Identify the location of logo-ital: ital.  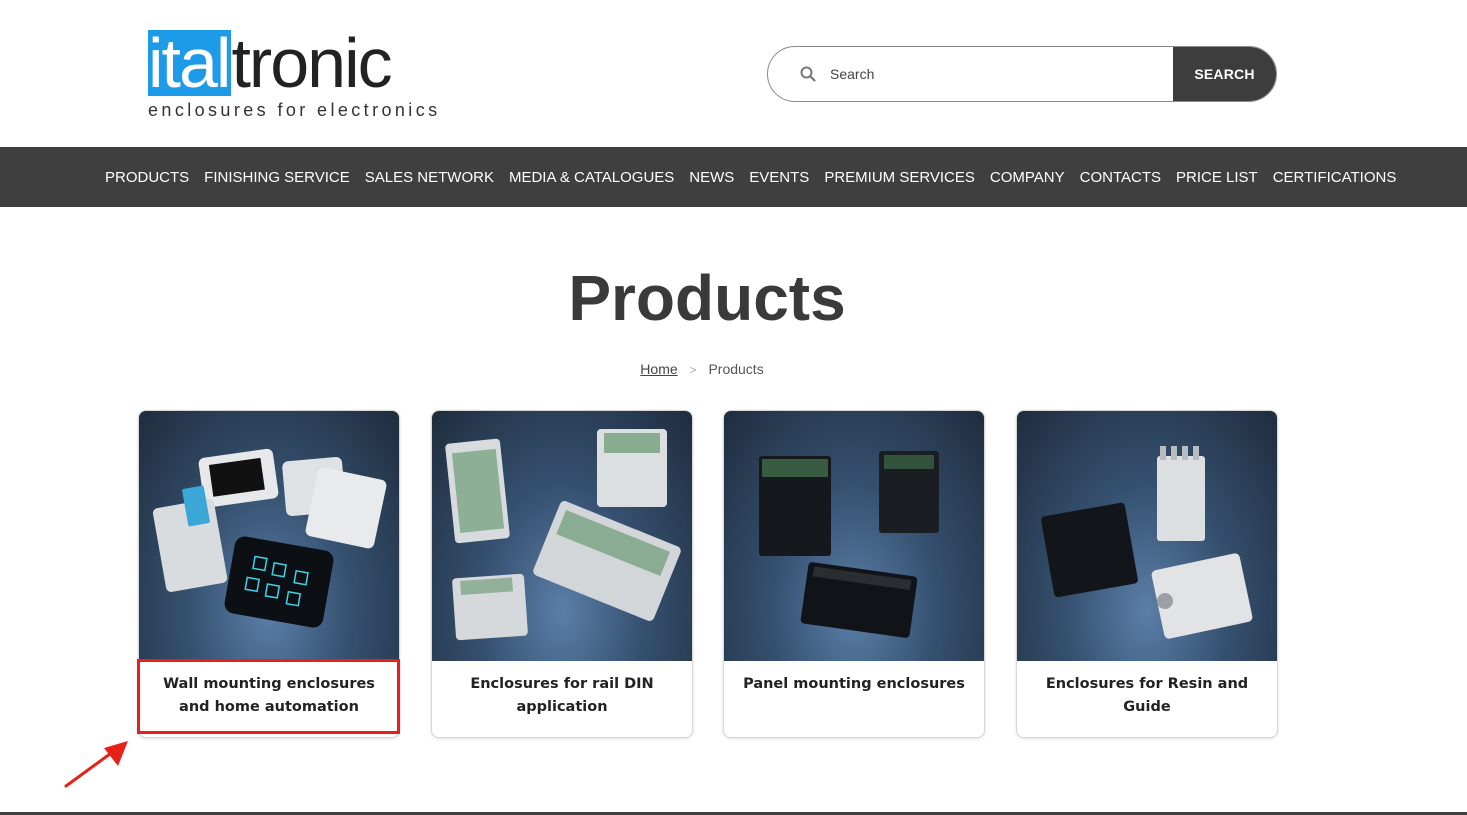
(189, 63).